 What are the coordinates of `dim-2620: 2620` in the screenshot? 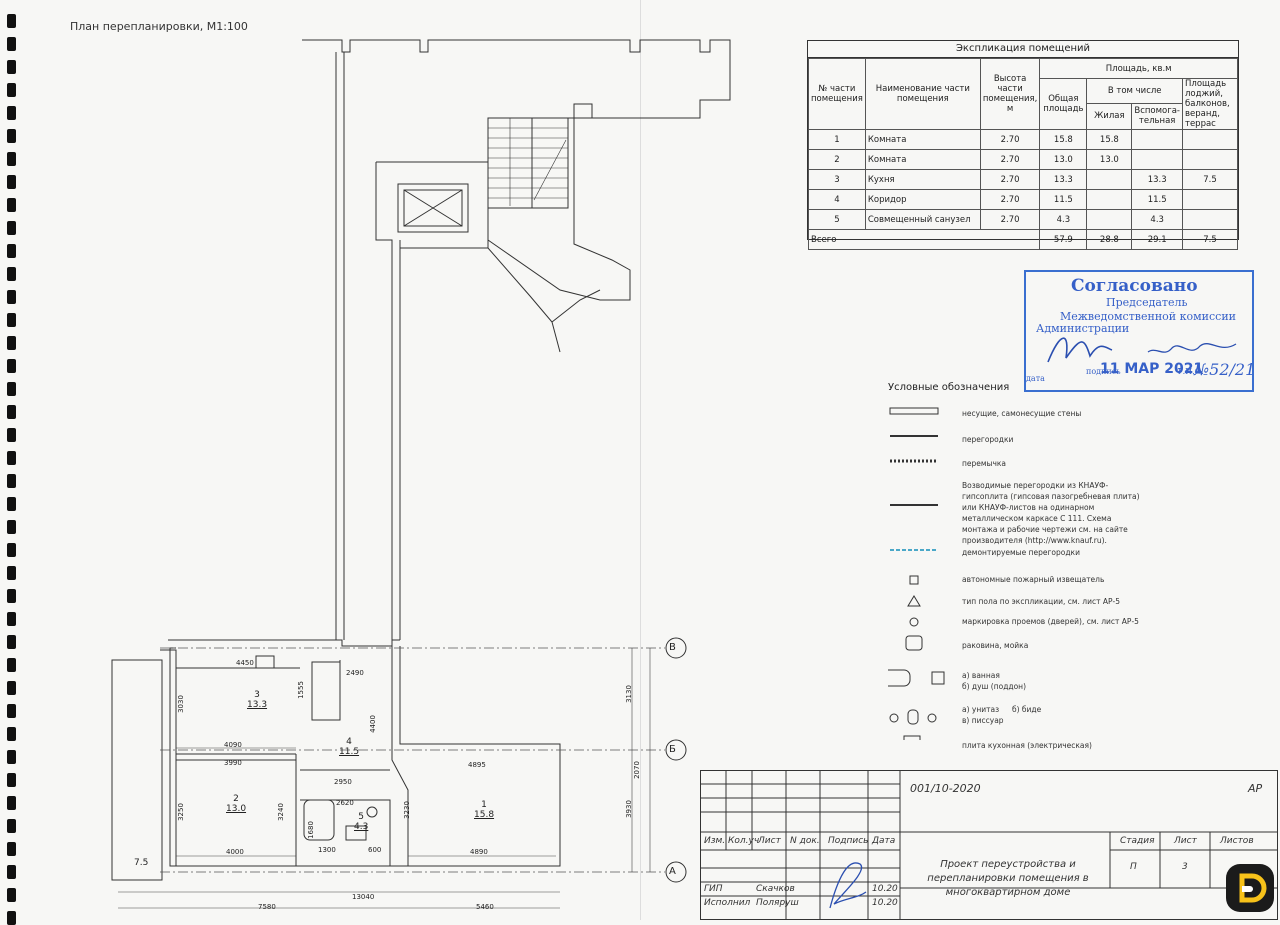 It's located at (345, 803).